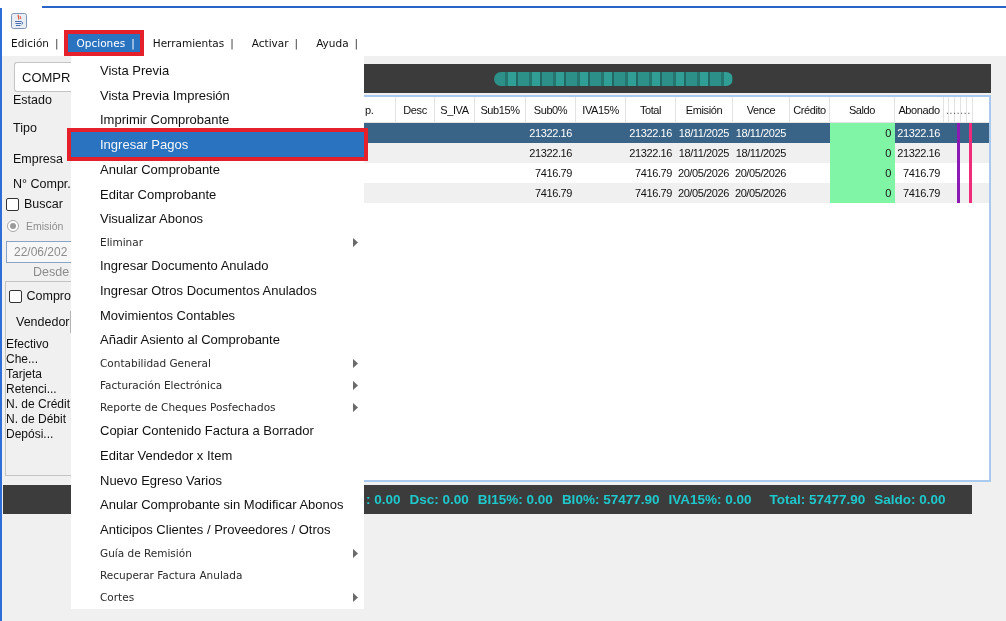 The image size is (1006, 621). What do you see at coordinates (862, 109) in the screenshot?
I see `column-header: Saldo` at bounding box center [862, 109].